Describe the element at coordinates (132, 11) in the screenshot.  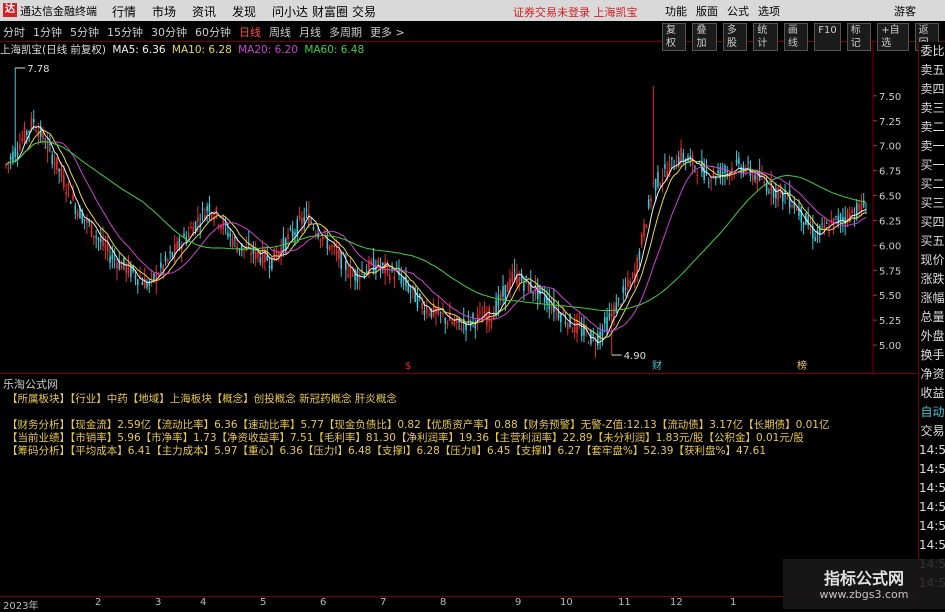
I see `menu-item-quote: 行情` at that location.